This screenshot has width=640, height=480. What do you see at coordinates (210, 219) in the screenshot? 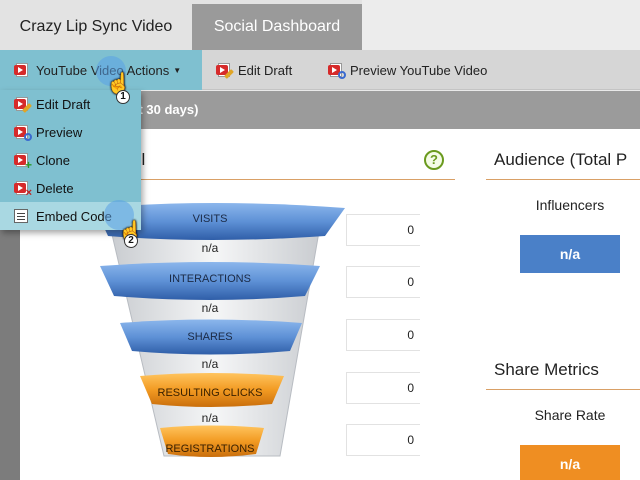
I see `funnel-stage-label-visits: VISITS` at bounding box center [210, 219].